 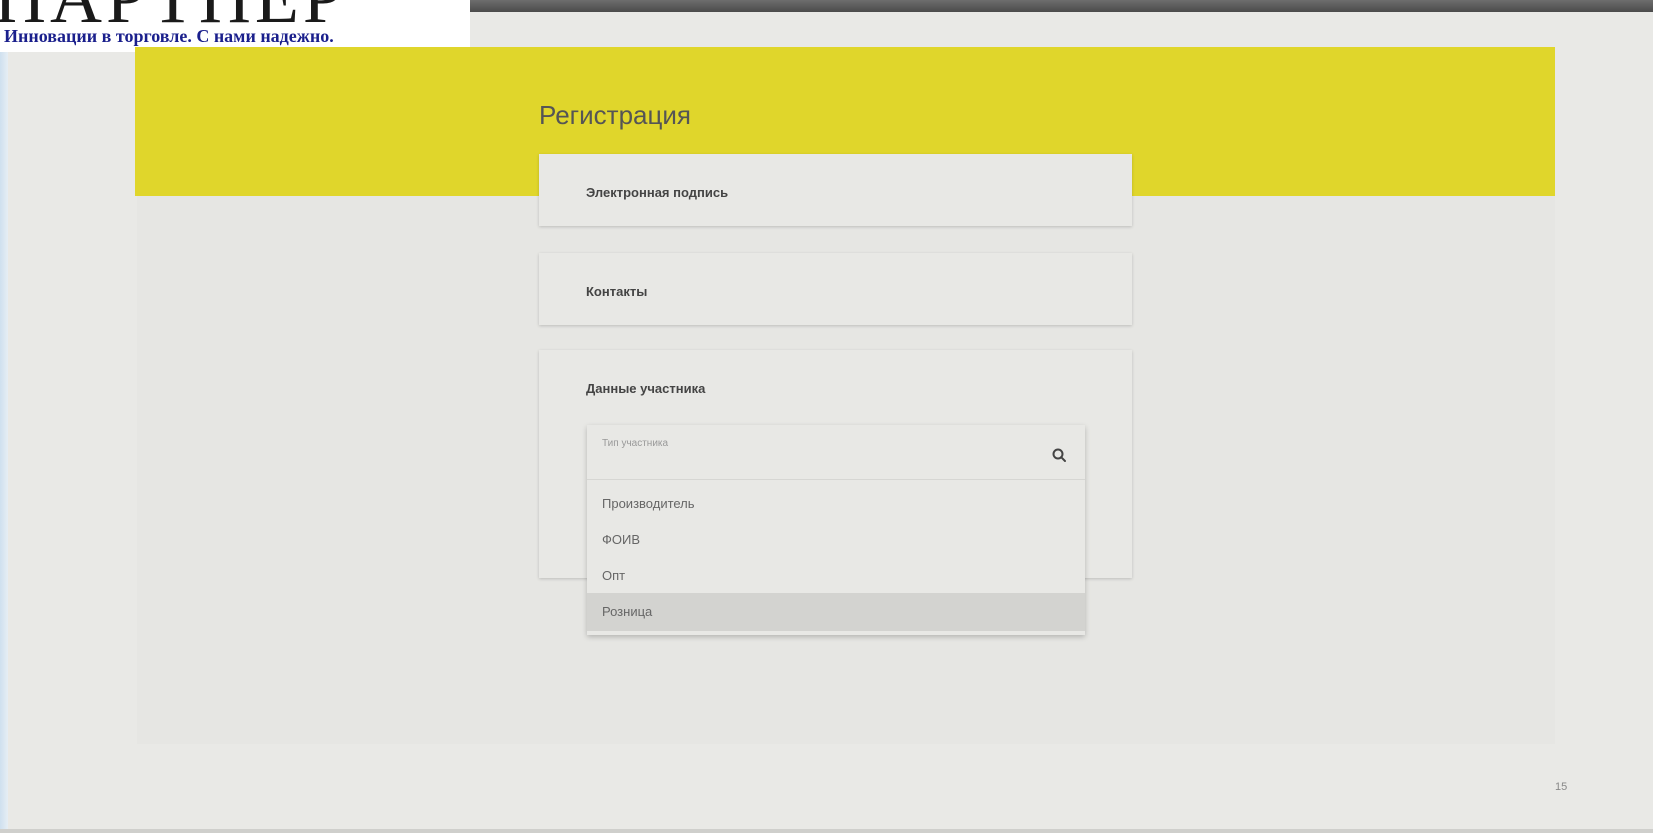 I want to click on field-divider, so click(x=836, y=479).